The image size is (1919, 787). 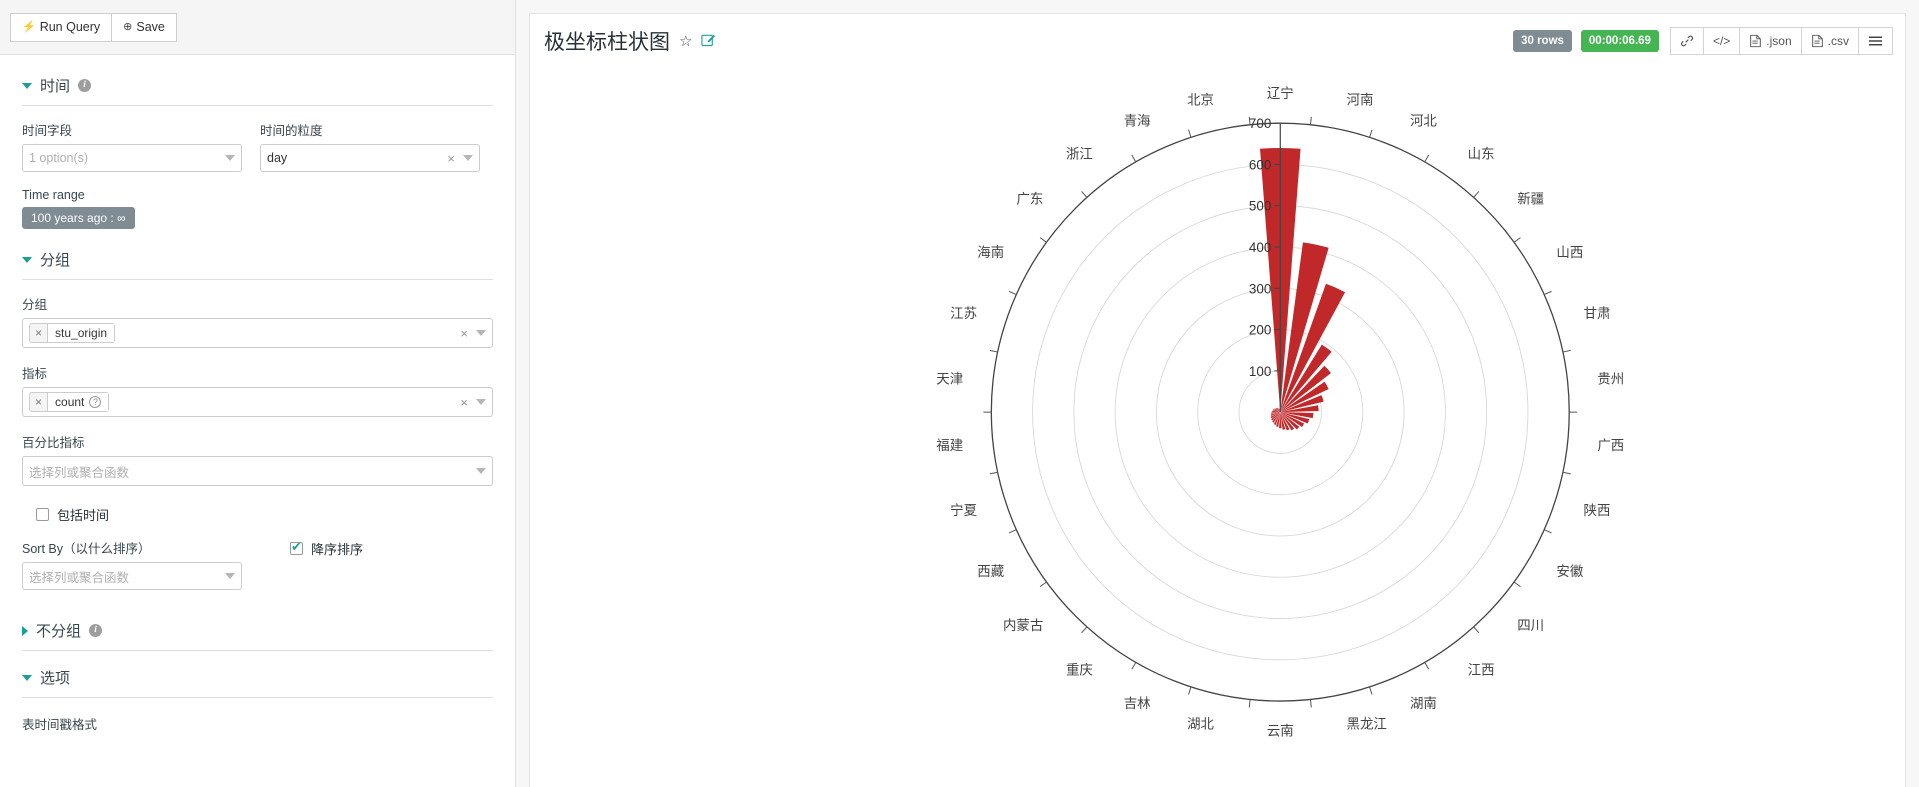 What do you see at coordinates (132, 158) in the screenshot?
I see `time-column-select: 1 option(s)` at bounding box center [132, 158].